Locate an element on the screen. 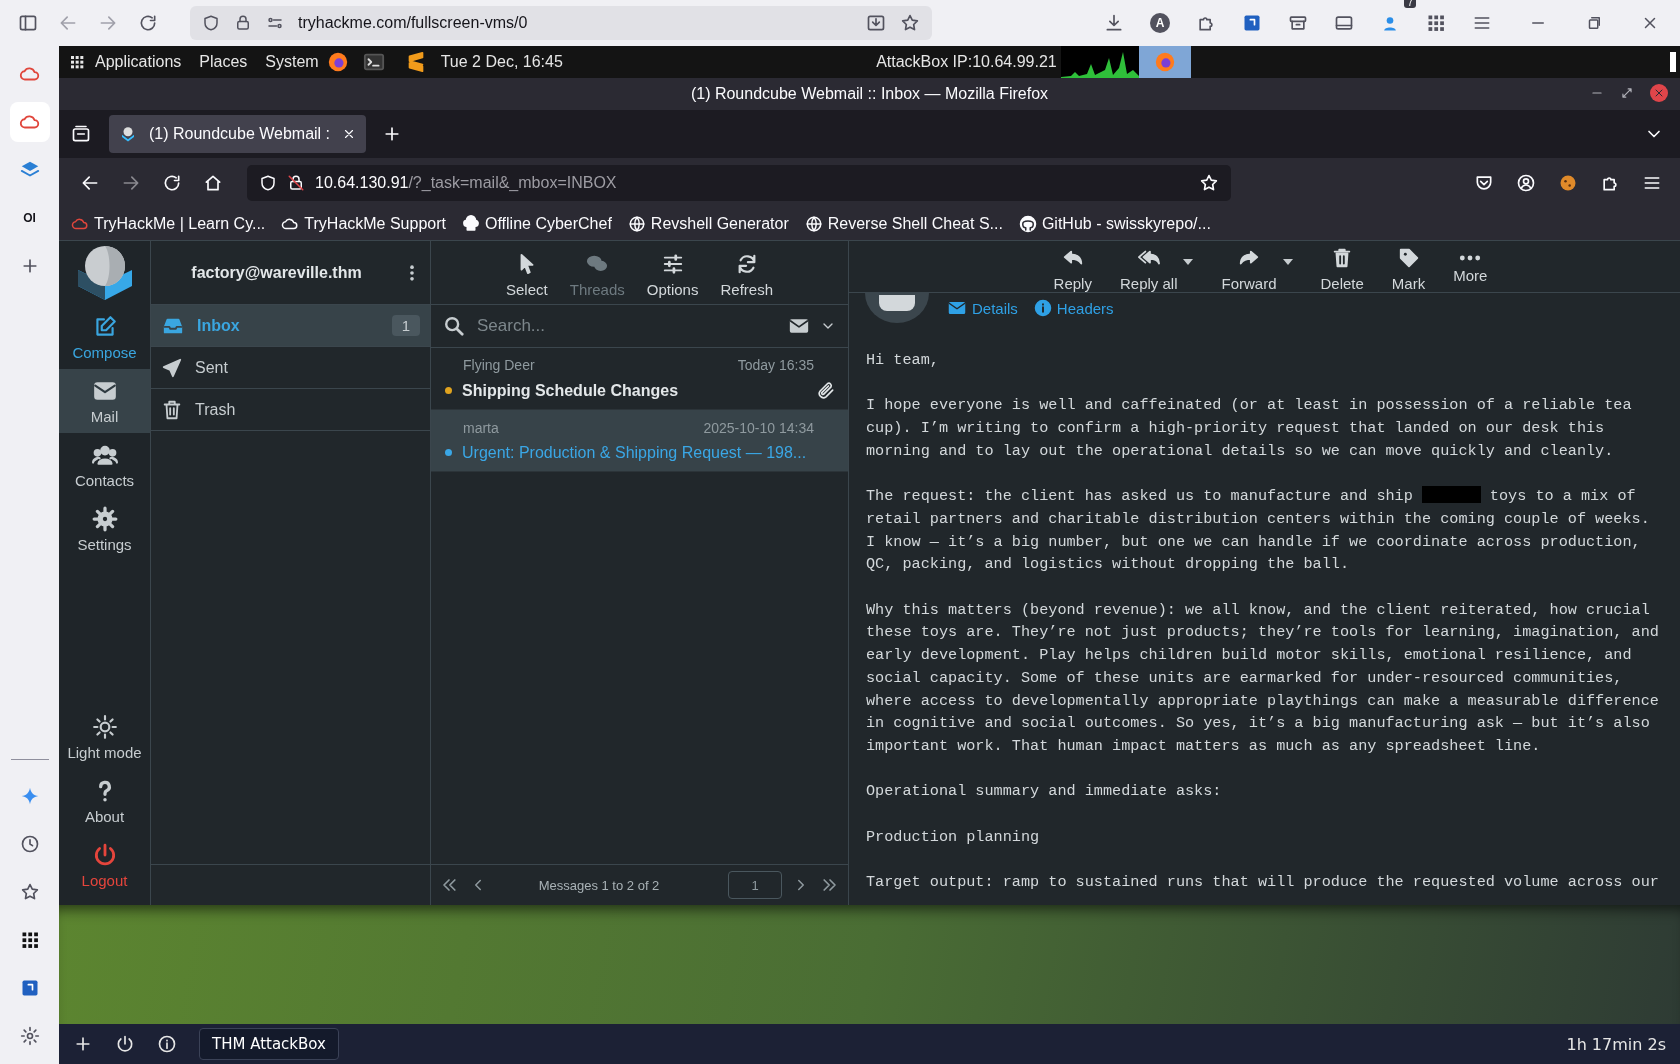  address-bar: tryhackme.com/fullscreen-vms/0 is located at coordinates (561, 23).